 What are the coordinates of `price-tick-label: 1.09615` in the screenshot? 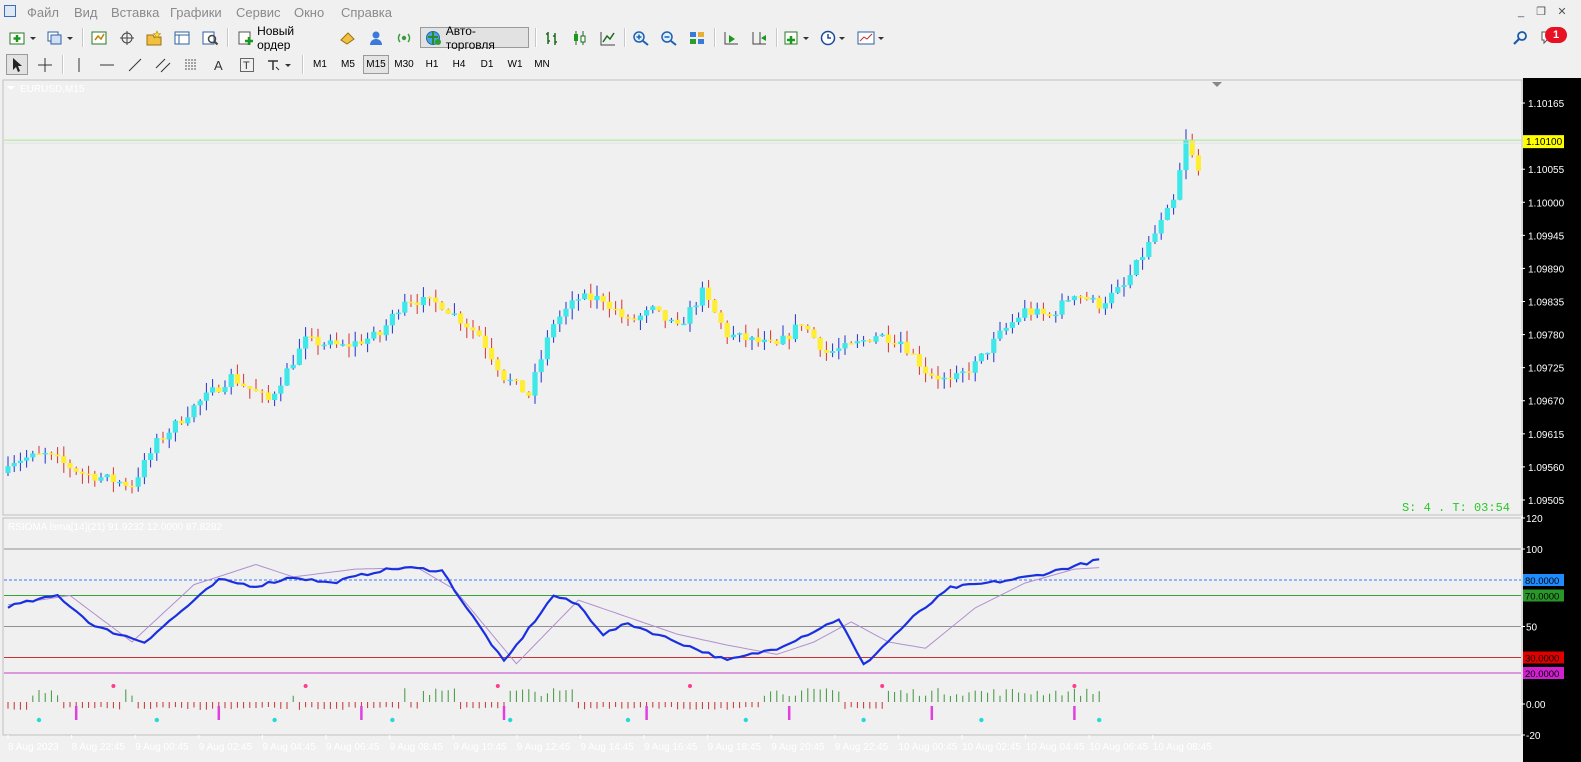 It's located at (1546, 435).